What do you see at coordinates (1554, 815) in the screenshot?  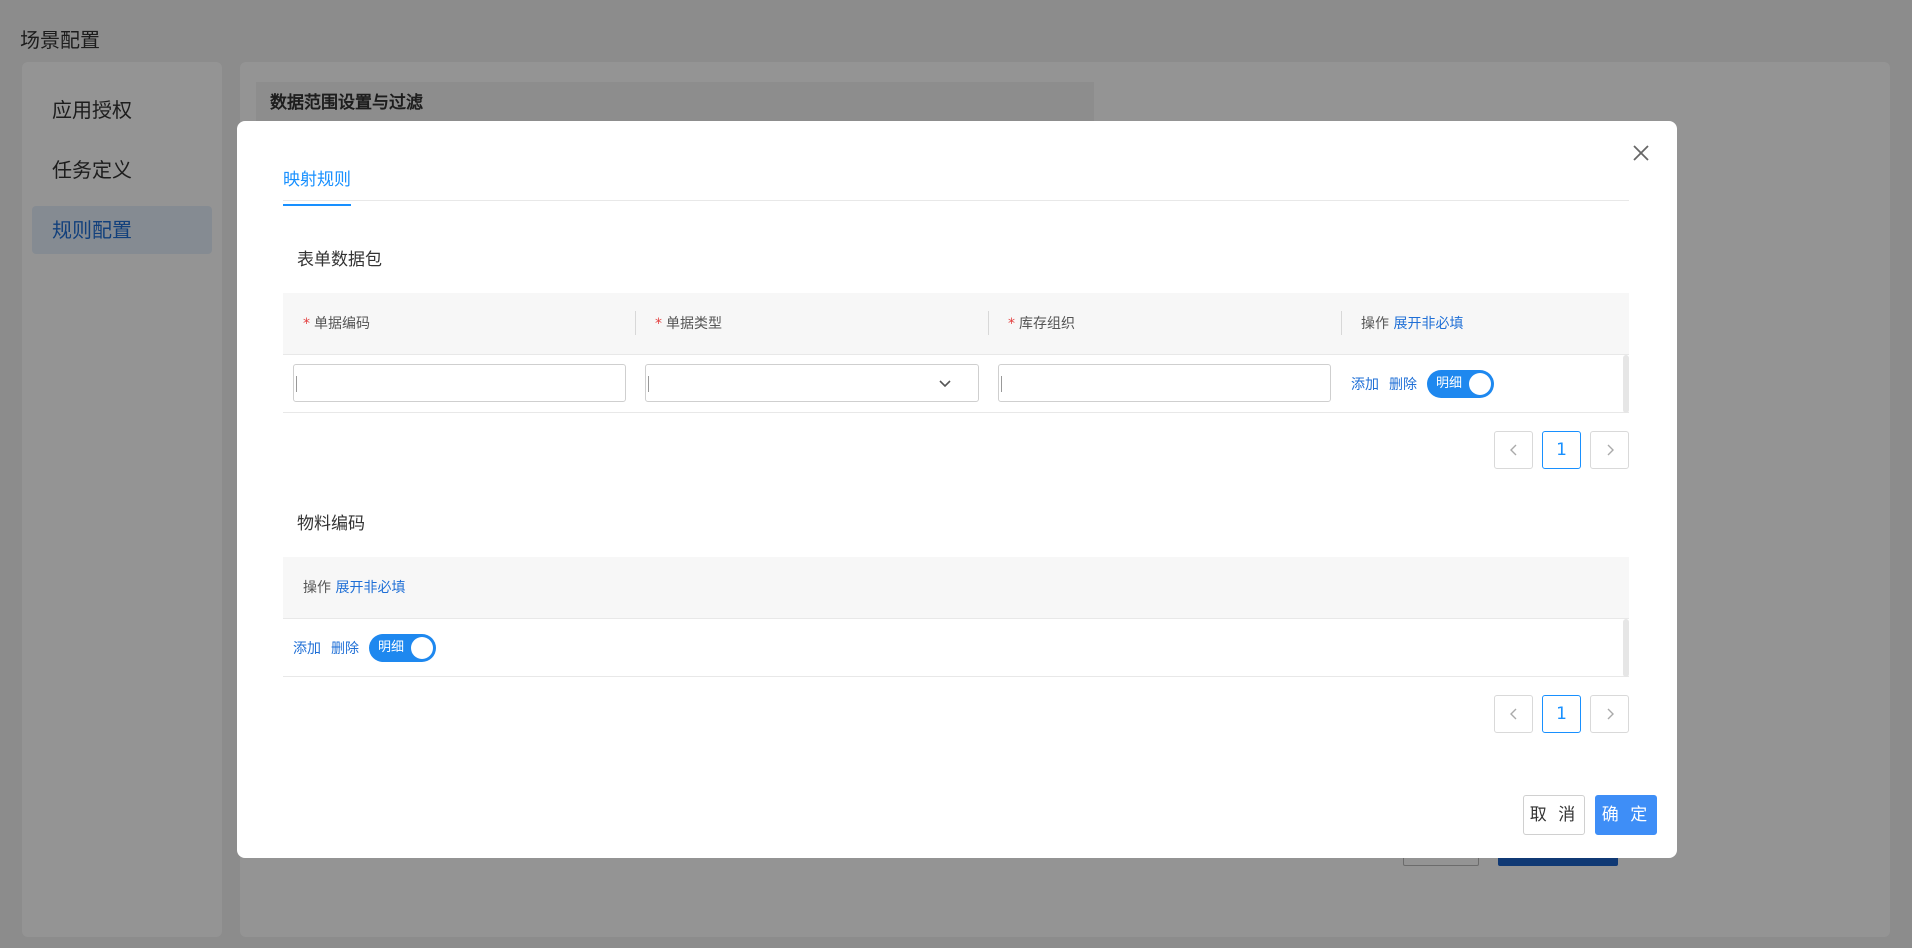 I see `cancel-button: 取 消` at bounding box center [1554, 815].